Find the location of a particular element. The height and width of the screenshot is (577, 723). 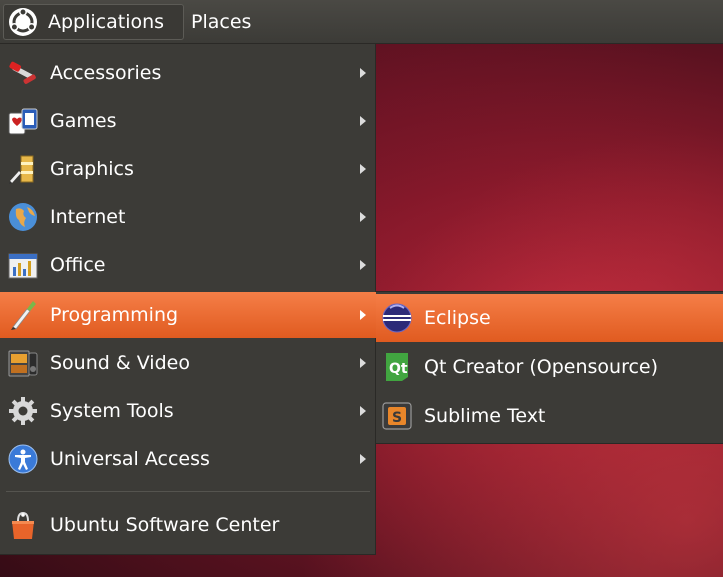

menu-item-software-center: Ubuntu Software Center is located at coordinates (188, 525).